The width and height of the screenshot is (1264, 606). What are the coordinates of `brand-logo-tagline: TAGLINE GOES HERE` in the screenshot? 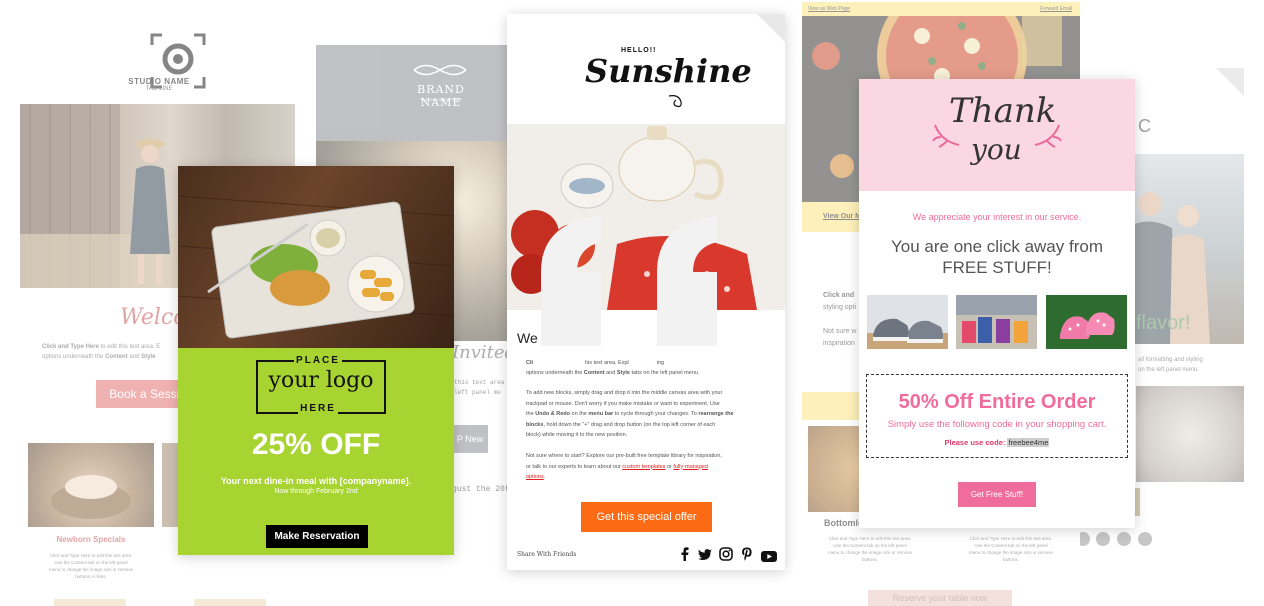 It's located at (441, 99).